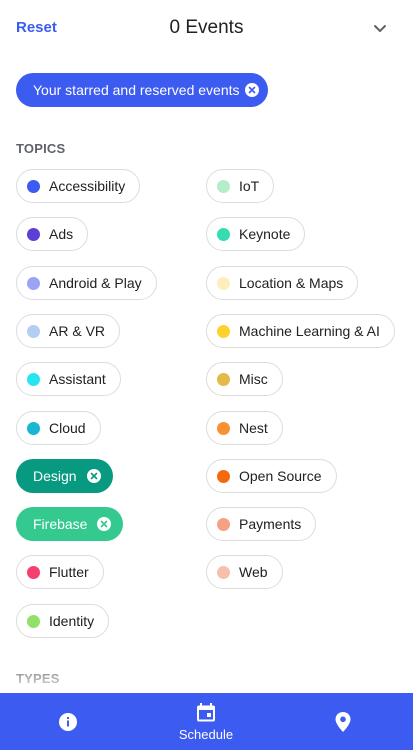  Describe the element at coordinates (291, 283) in the screenshot. I see `topic-chip-label: Location & Maps` at that location.